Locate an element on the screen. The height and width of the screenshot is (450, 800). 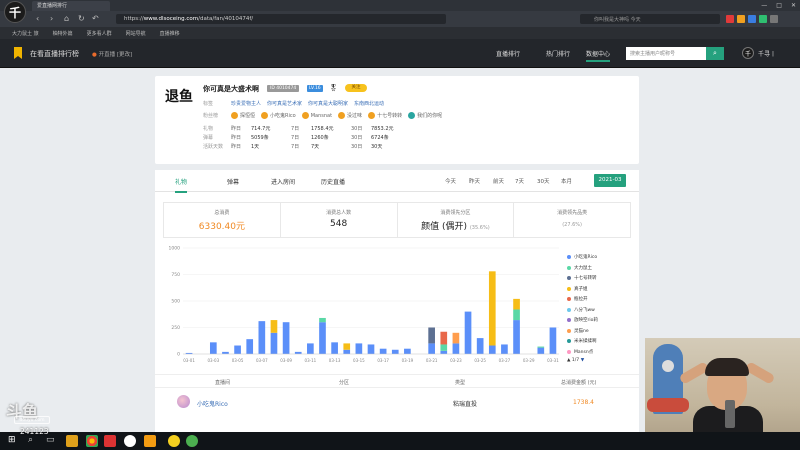
fan-avatar is located at coordinates (372, 115).